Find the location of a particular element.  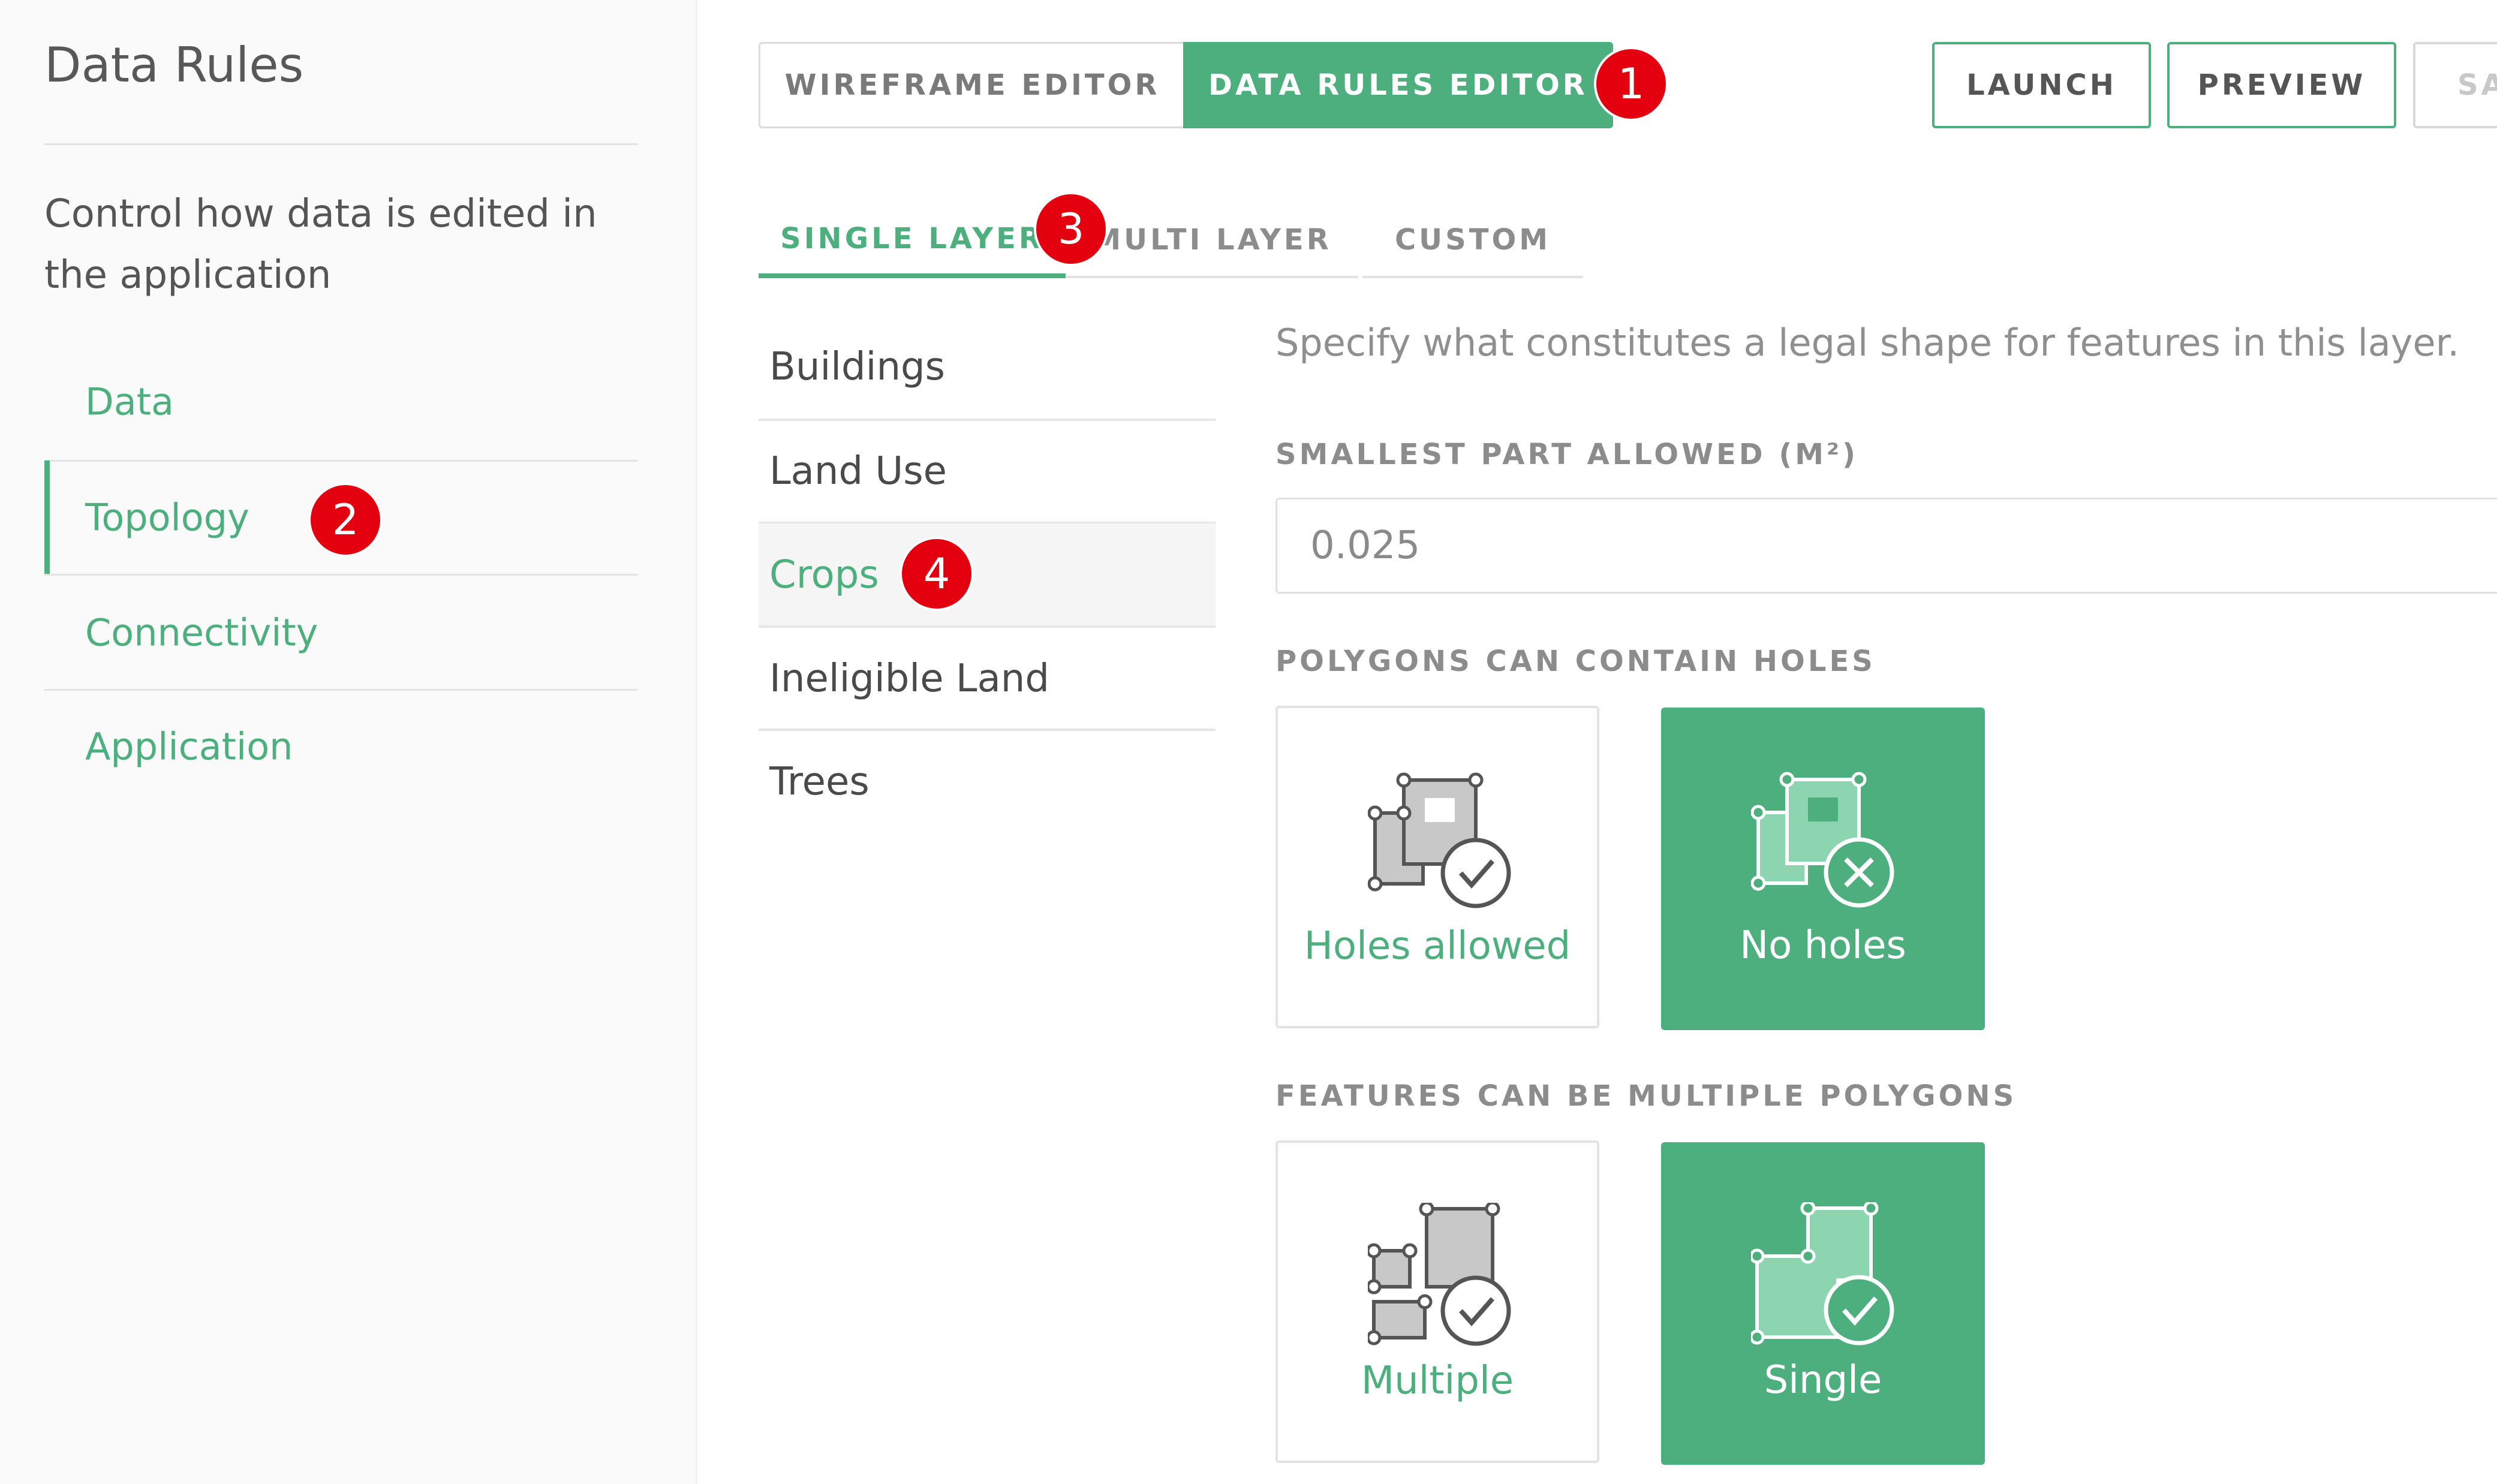

smallest-part-value: 0.025 is located at coordinates (1365, 545).